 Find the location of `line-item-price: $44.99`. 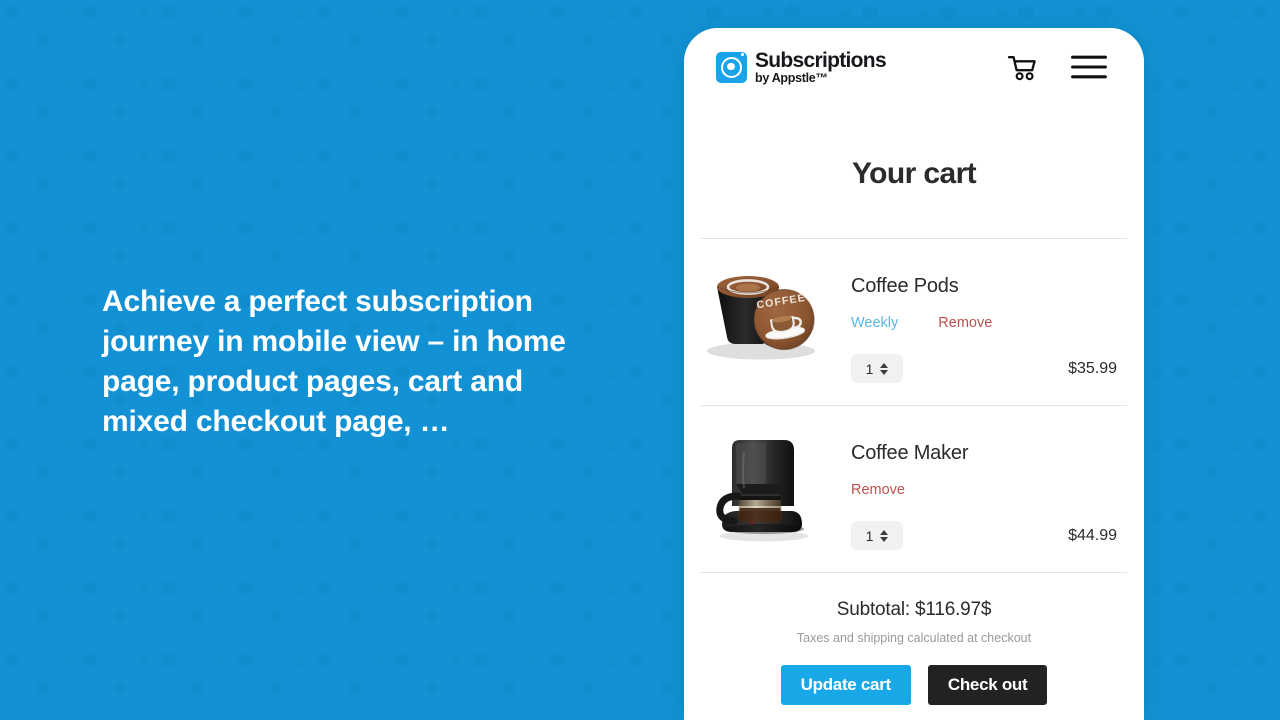

line-item-price: $44.99 is located at coordinates (1092, 535).